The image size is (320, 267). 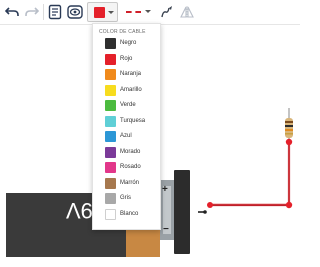 I want to click on color-option-turquoise: Turquesa, so click(x=126, y=121).